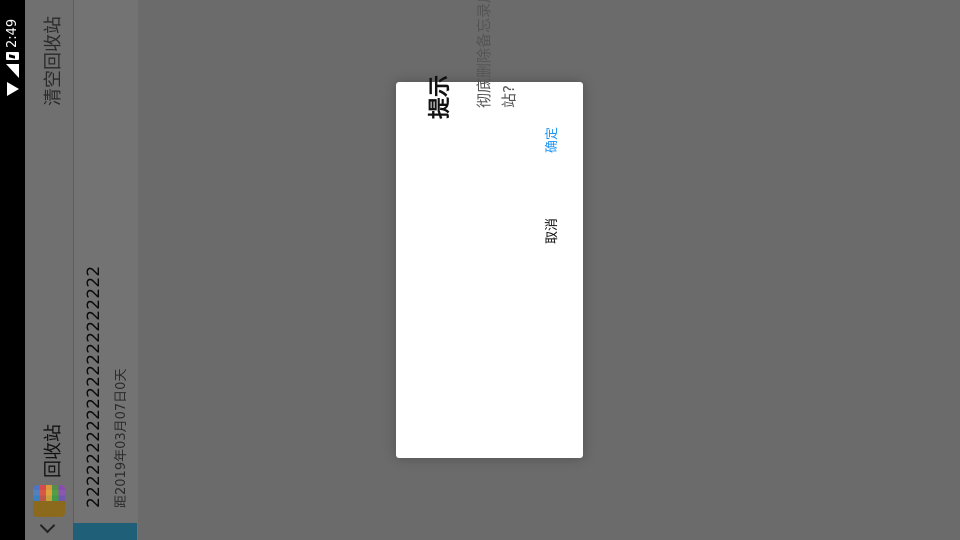 Image resolution: width=960 pixels, height=540 pixels. I want to click on battery-charging-icon, so click(12, 56).